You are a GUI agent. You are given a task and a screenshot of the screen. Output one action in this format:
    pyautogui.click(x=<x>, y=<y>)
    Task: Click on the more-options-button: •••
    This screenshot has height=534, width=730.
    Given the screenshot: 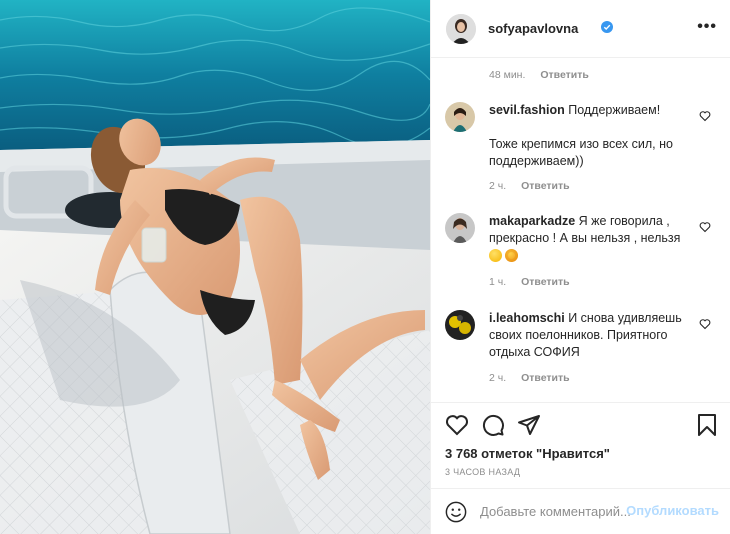 What is the action you would take?
    pyautogui.click(x=707, y=27)
    